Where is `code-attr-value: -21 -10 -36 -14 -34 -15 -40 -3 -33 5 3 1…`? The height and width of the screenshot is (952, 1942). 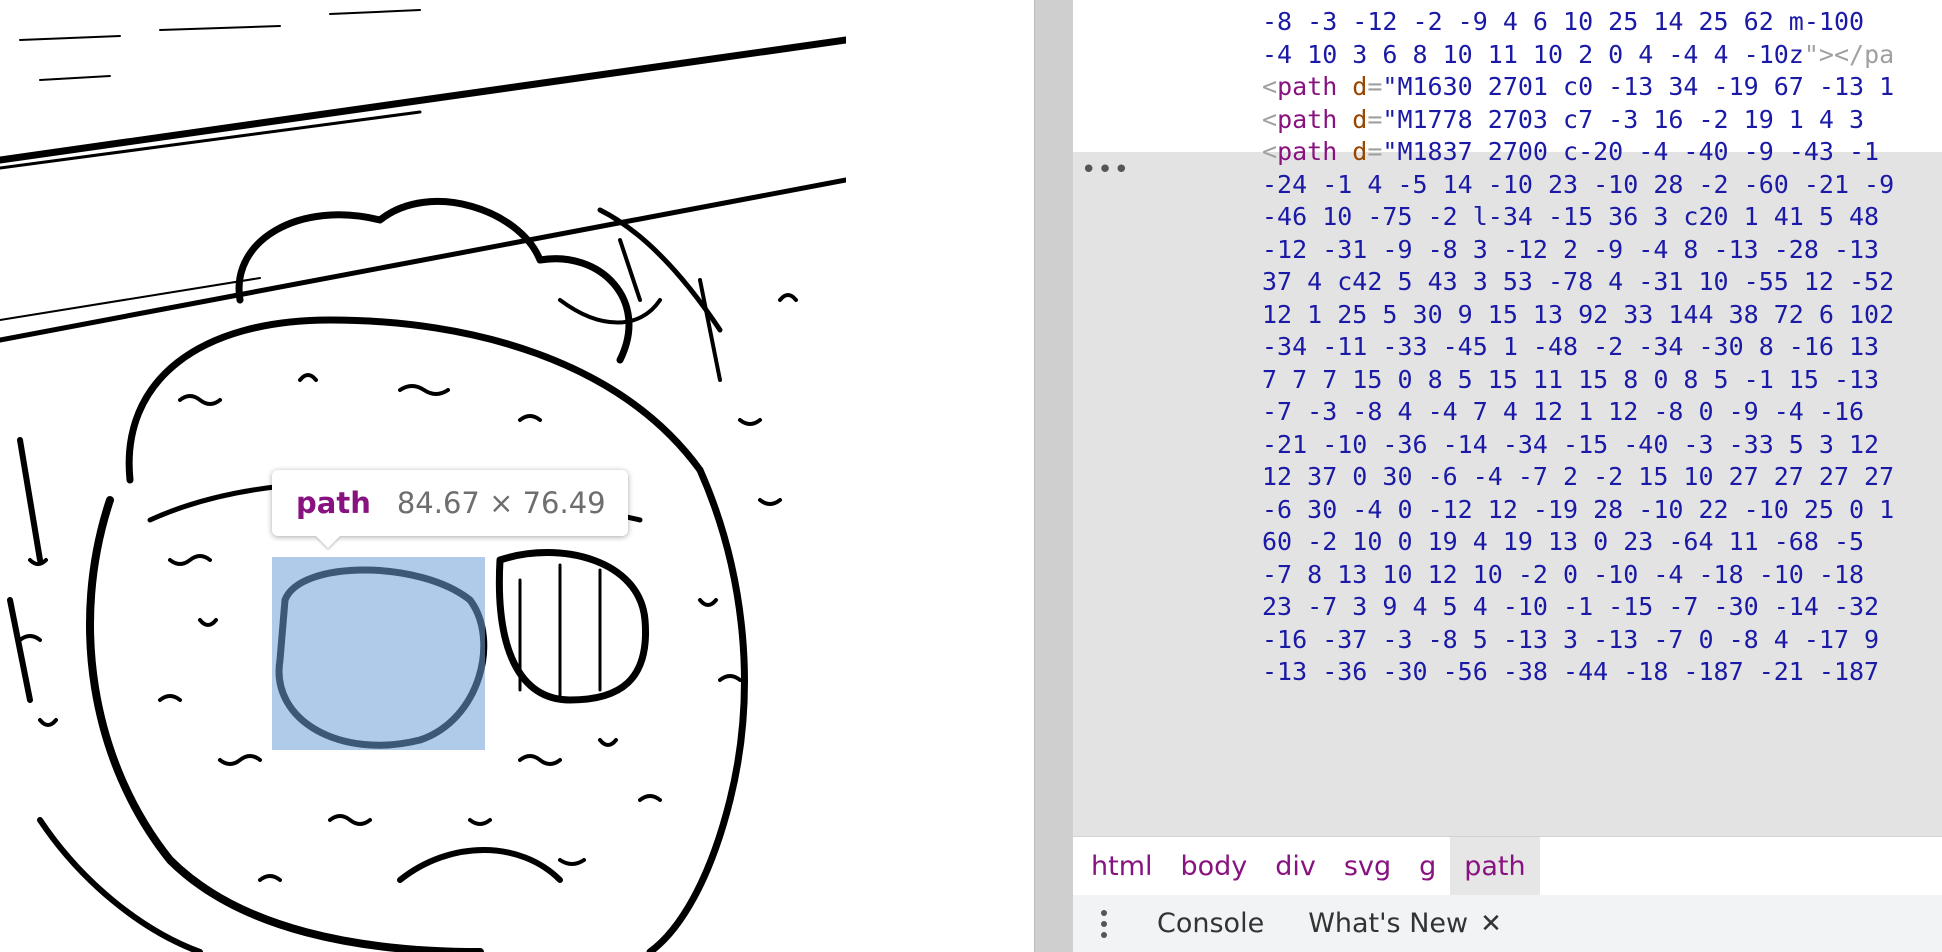 code-attr-value: -21 -10 -36 -14 -34 -15 -40 -3 -33 5 3 1… is located at coordinates (1571, 444).